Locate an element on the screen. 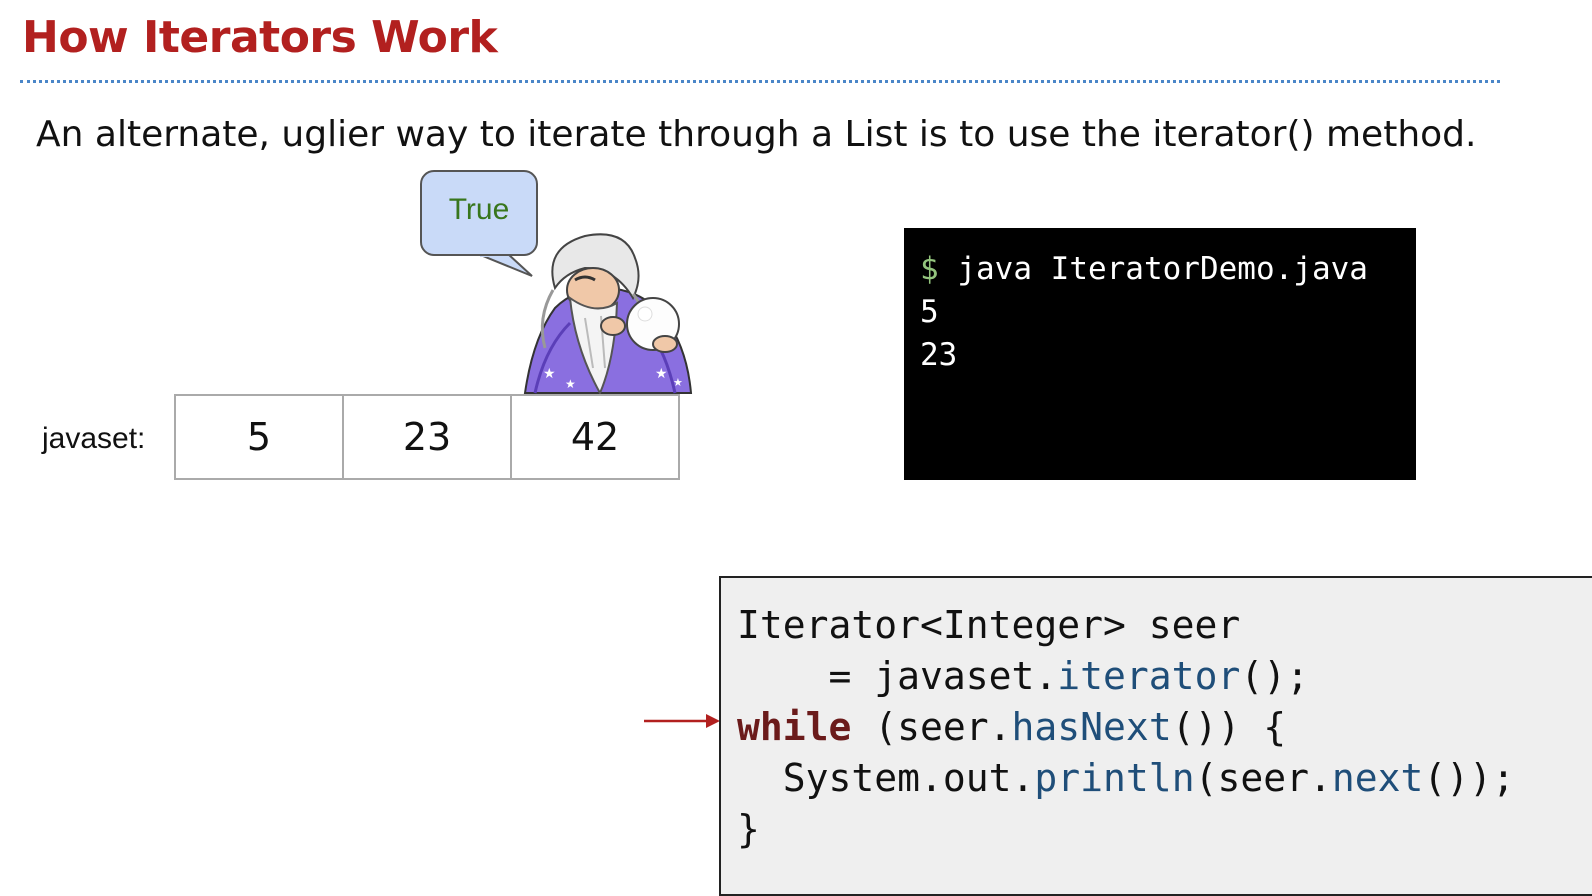 The image size is (1592, 896). code-line-4: System.out.println(seer.next()); is located at coordinates (1159, 778).